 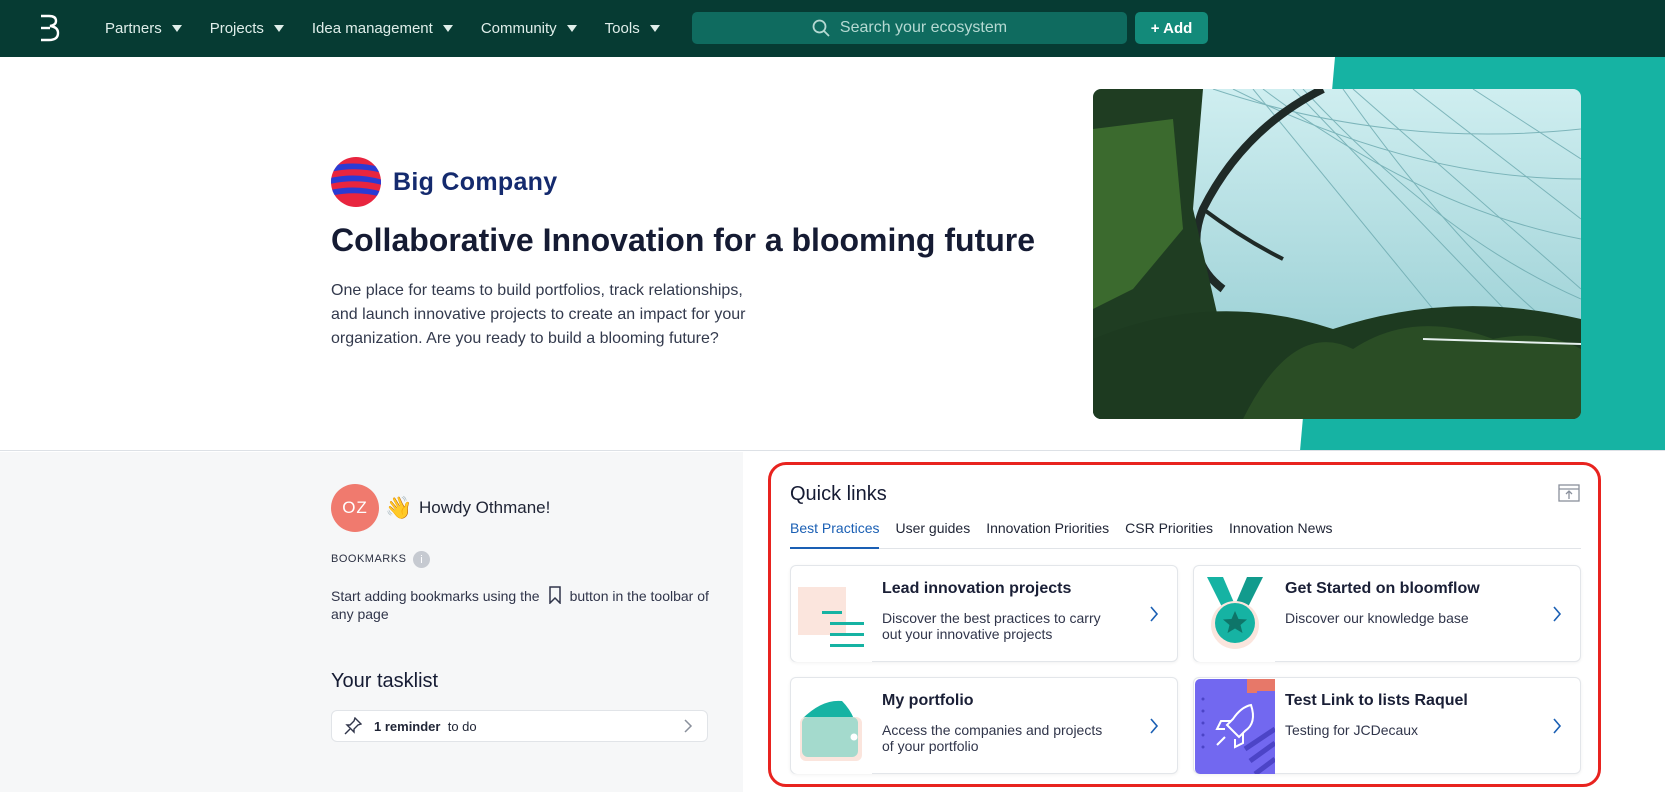 I want to click on tab-innovation-news: Innovation News, so click(x=1281, y=533).